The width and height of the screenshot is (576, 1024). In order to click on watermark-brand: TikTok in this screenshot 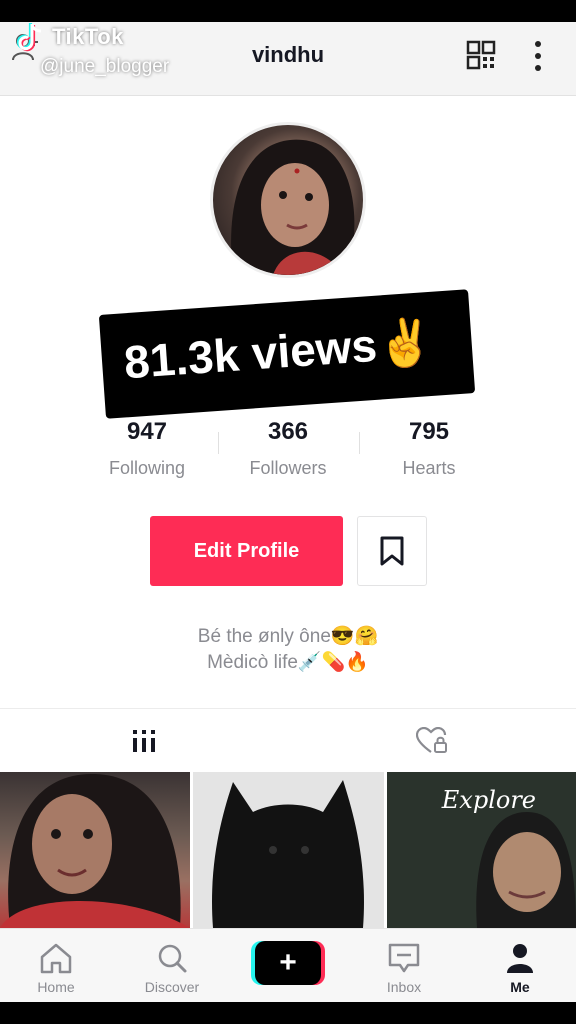, I will do `click(88, 36)`.